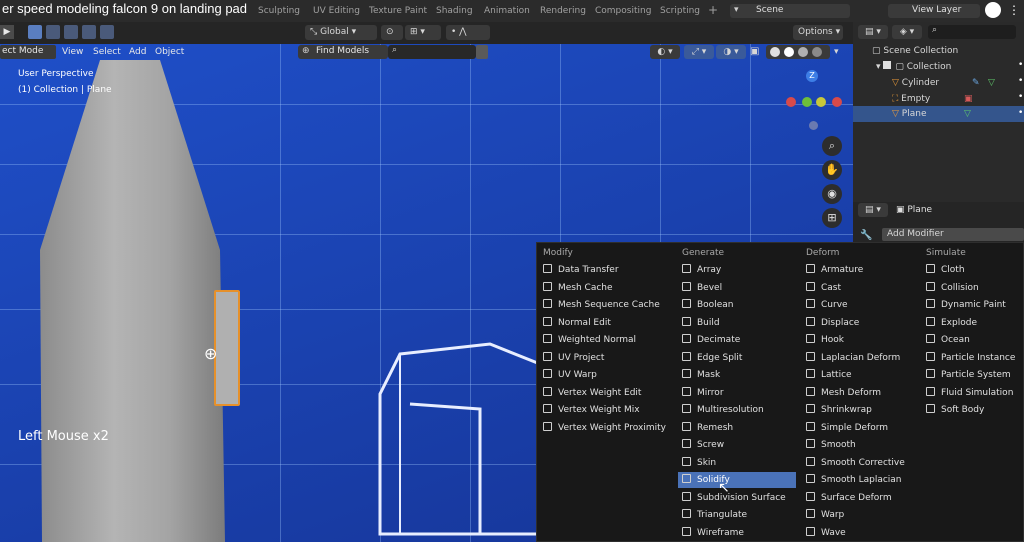  Describe the element at coordinates (860, 410) in the screenshot. I see `modifier-shrinkwrap: Shrinkwrap` at that location.